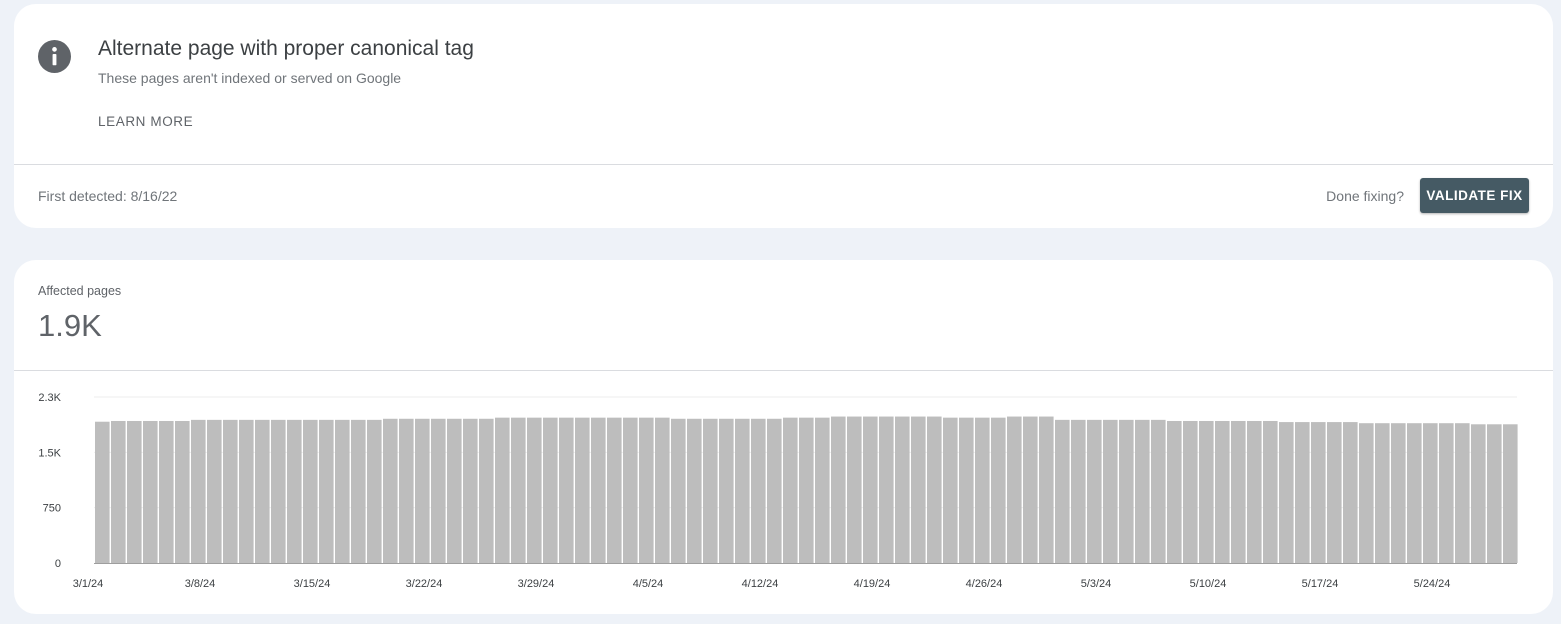 This screenshot has height=624, width=1561. I want to click on x-tick-label: 5/17/24, so click(1320, 584).